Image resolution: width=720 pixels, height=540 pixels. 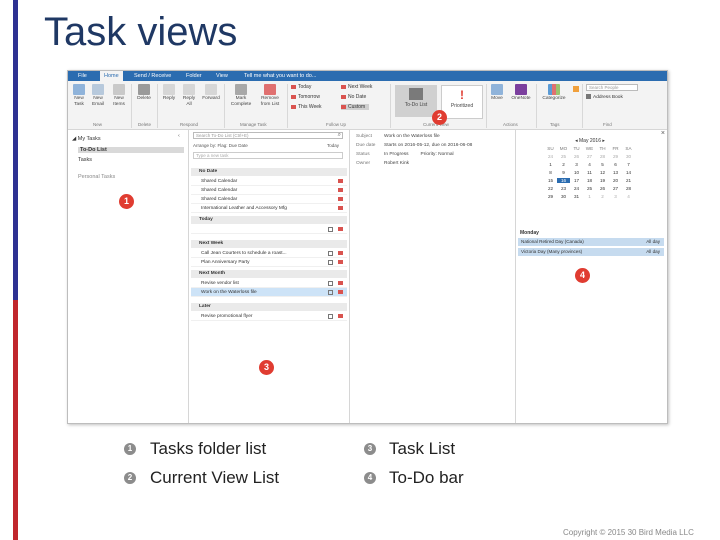 What do you see at coordinates (576, 172) in the screenshot?
I see `calendar-day: 10` at bounding box center [576, 172].